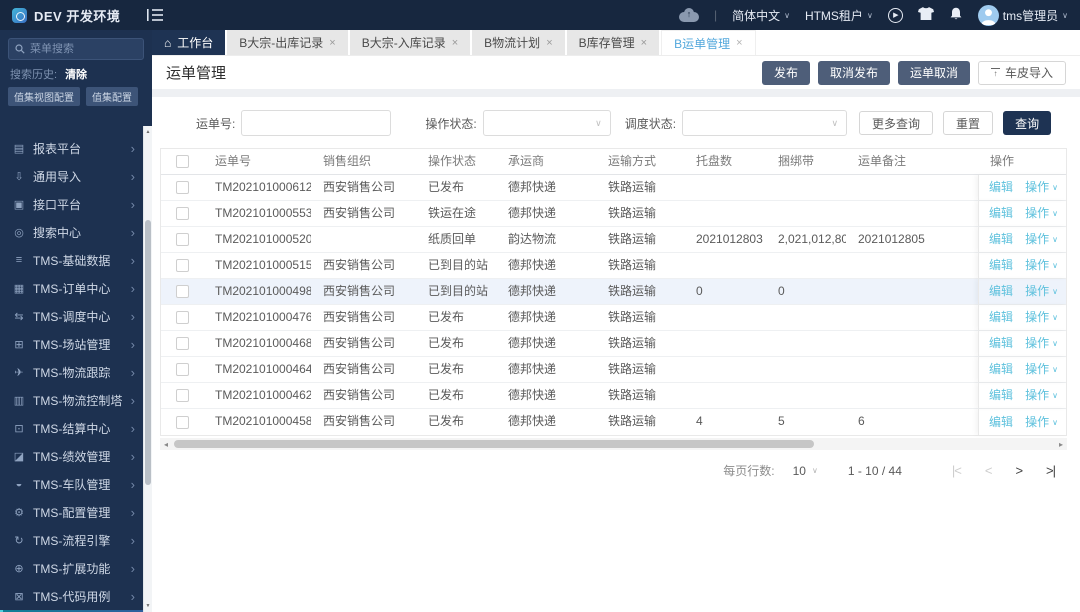 This screenshot has height=612, width=1080. Describe the element at coordinates (1027, 123) in the screenshot. I see `search-button: 查询` at that location.